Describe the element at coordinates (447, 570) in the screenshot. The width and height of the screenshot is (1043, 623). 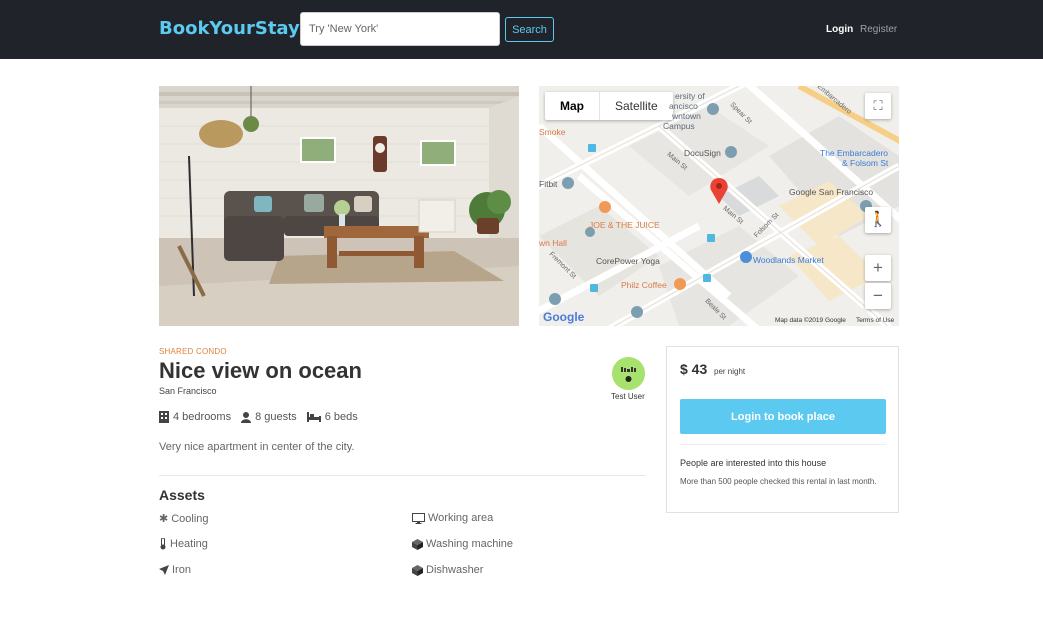
I see `asset-item: Dishwasher` at that location.